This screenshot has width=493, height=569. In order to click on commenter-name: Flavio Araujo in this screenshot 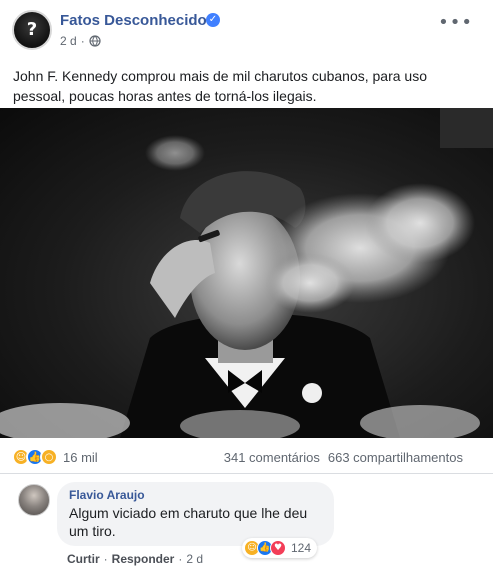, I will do `click(195, 495)`.